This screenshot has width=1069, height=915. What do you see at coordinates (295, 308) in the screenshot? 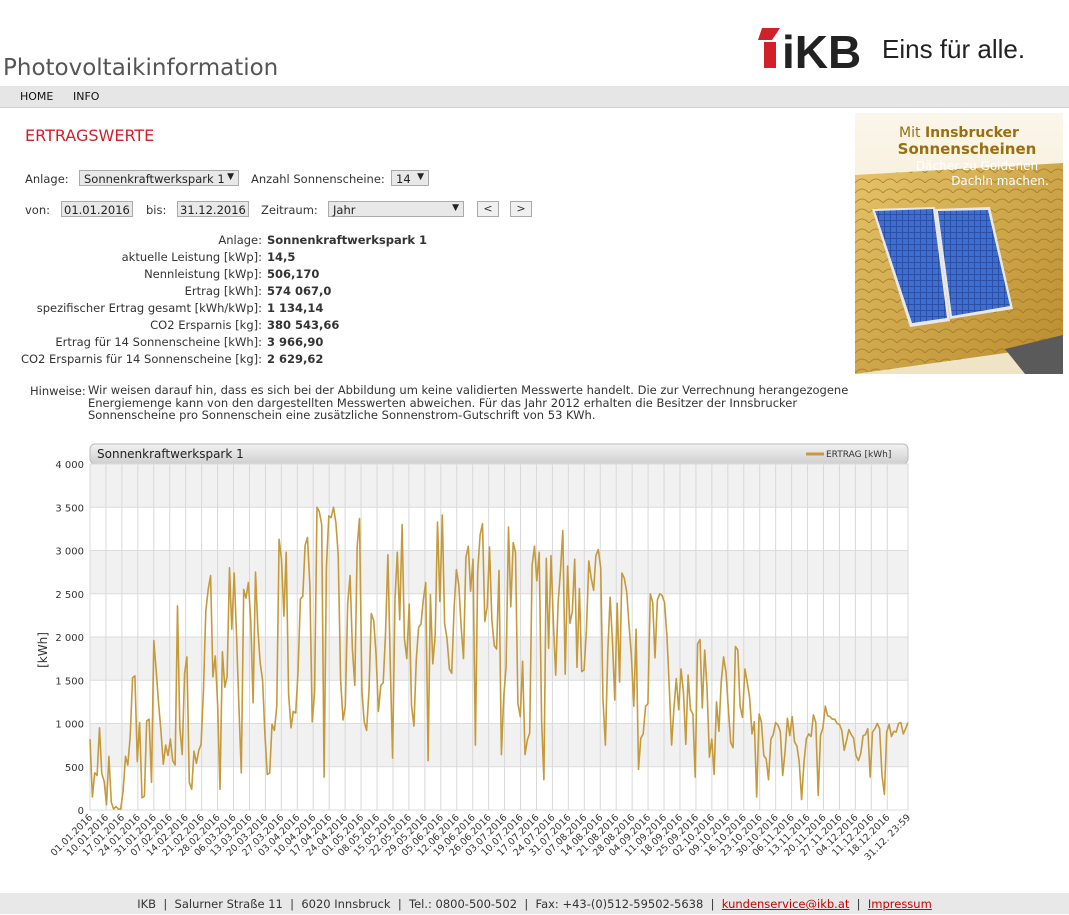
I see `info-value: 1 134,14` at bounding box center [295, 308].